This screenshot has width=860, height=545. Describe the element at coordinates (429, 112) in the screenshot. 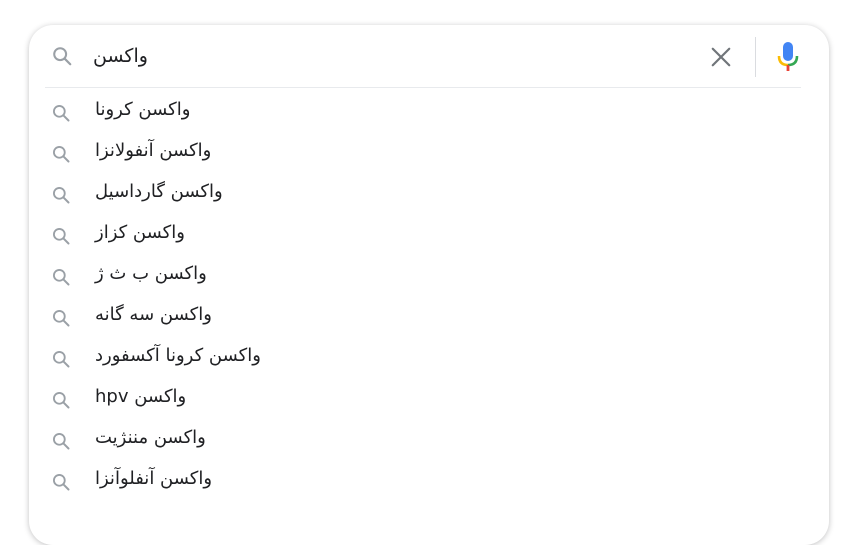

I see `suggestion-item: واکسن کرونا` at that location.